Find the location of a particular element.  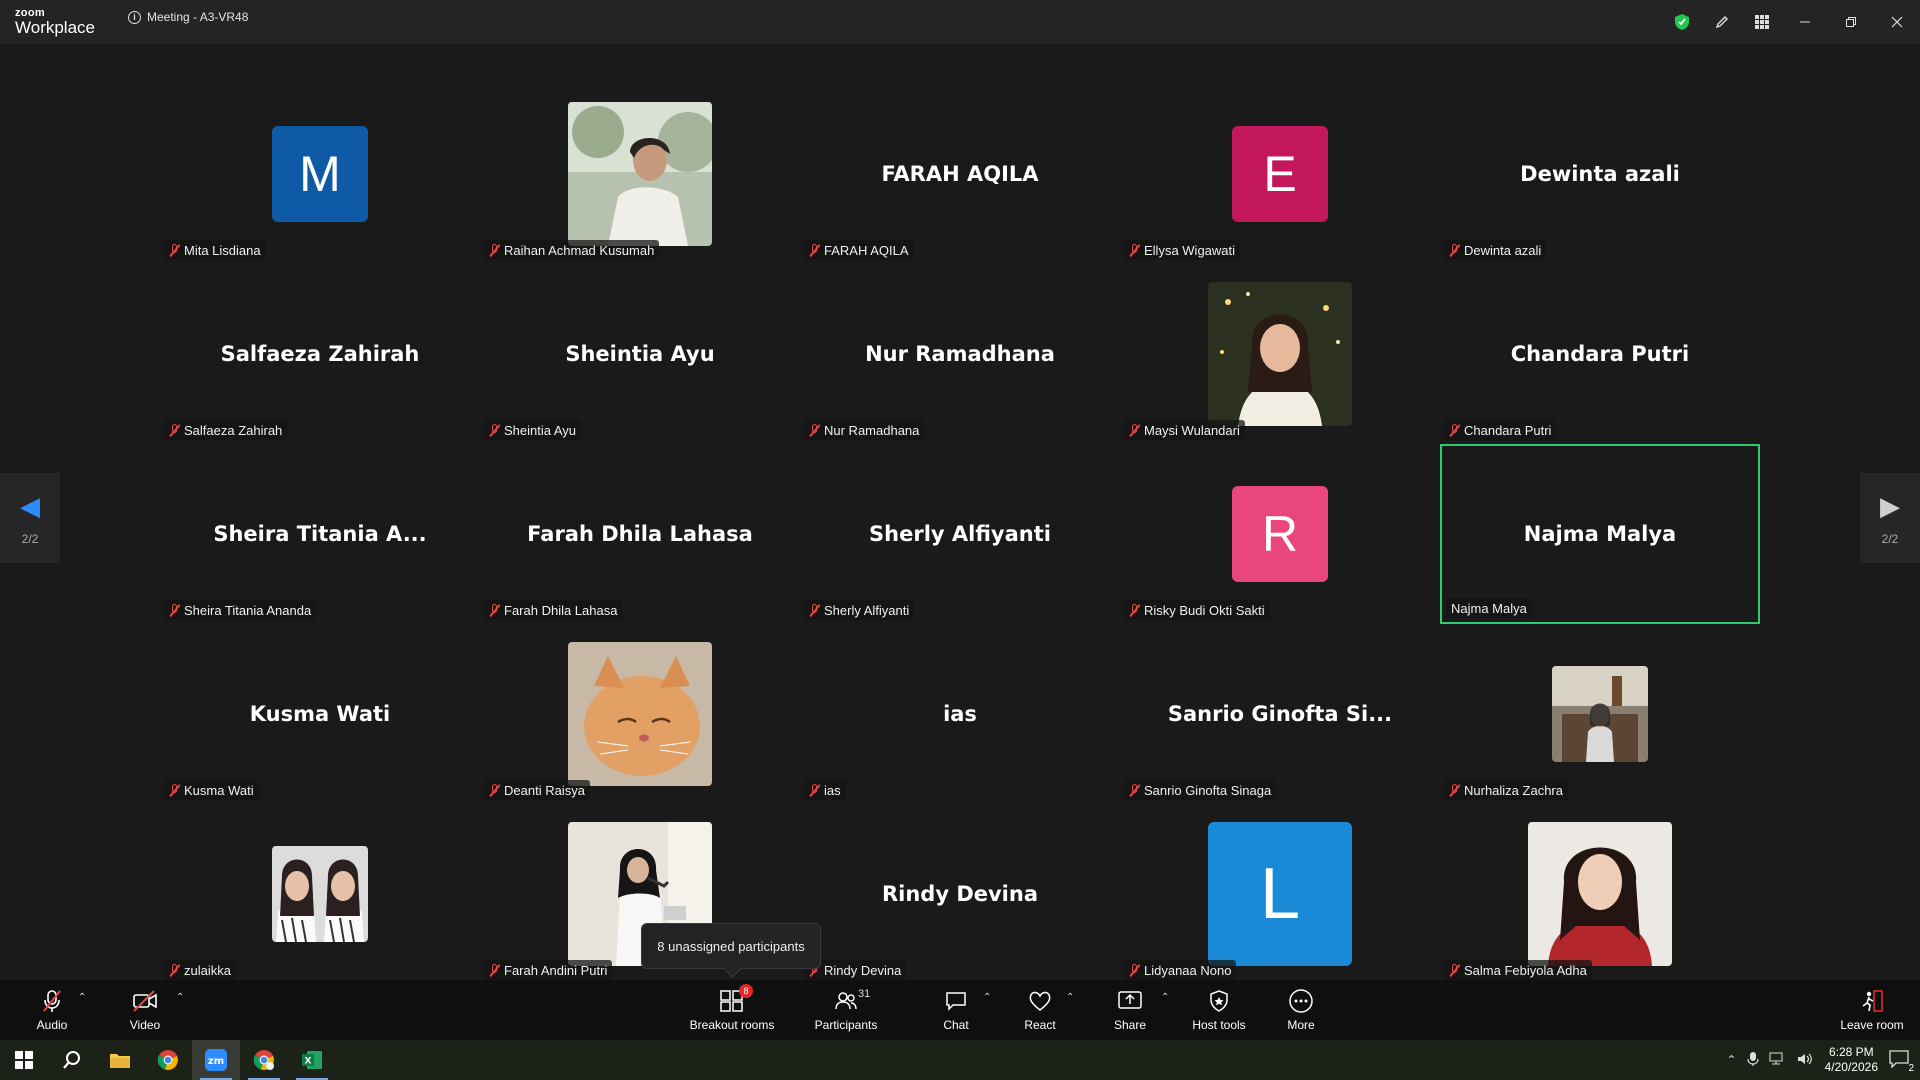

close-button is located at coordinates (1897, 22).